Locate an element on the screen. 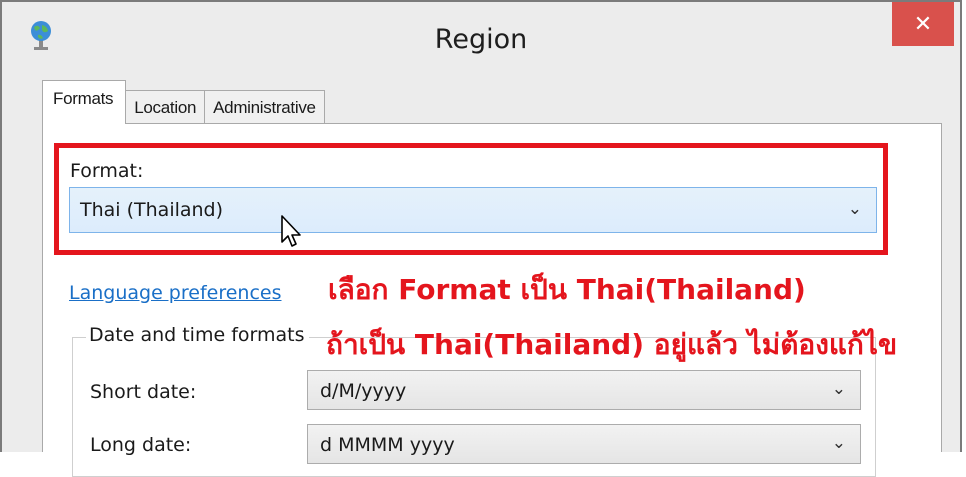 This screenshot has width=966, height=477. long-date-label: Long date: is located at coordinates (141, 445).